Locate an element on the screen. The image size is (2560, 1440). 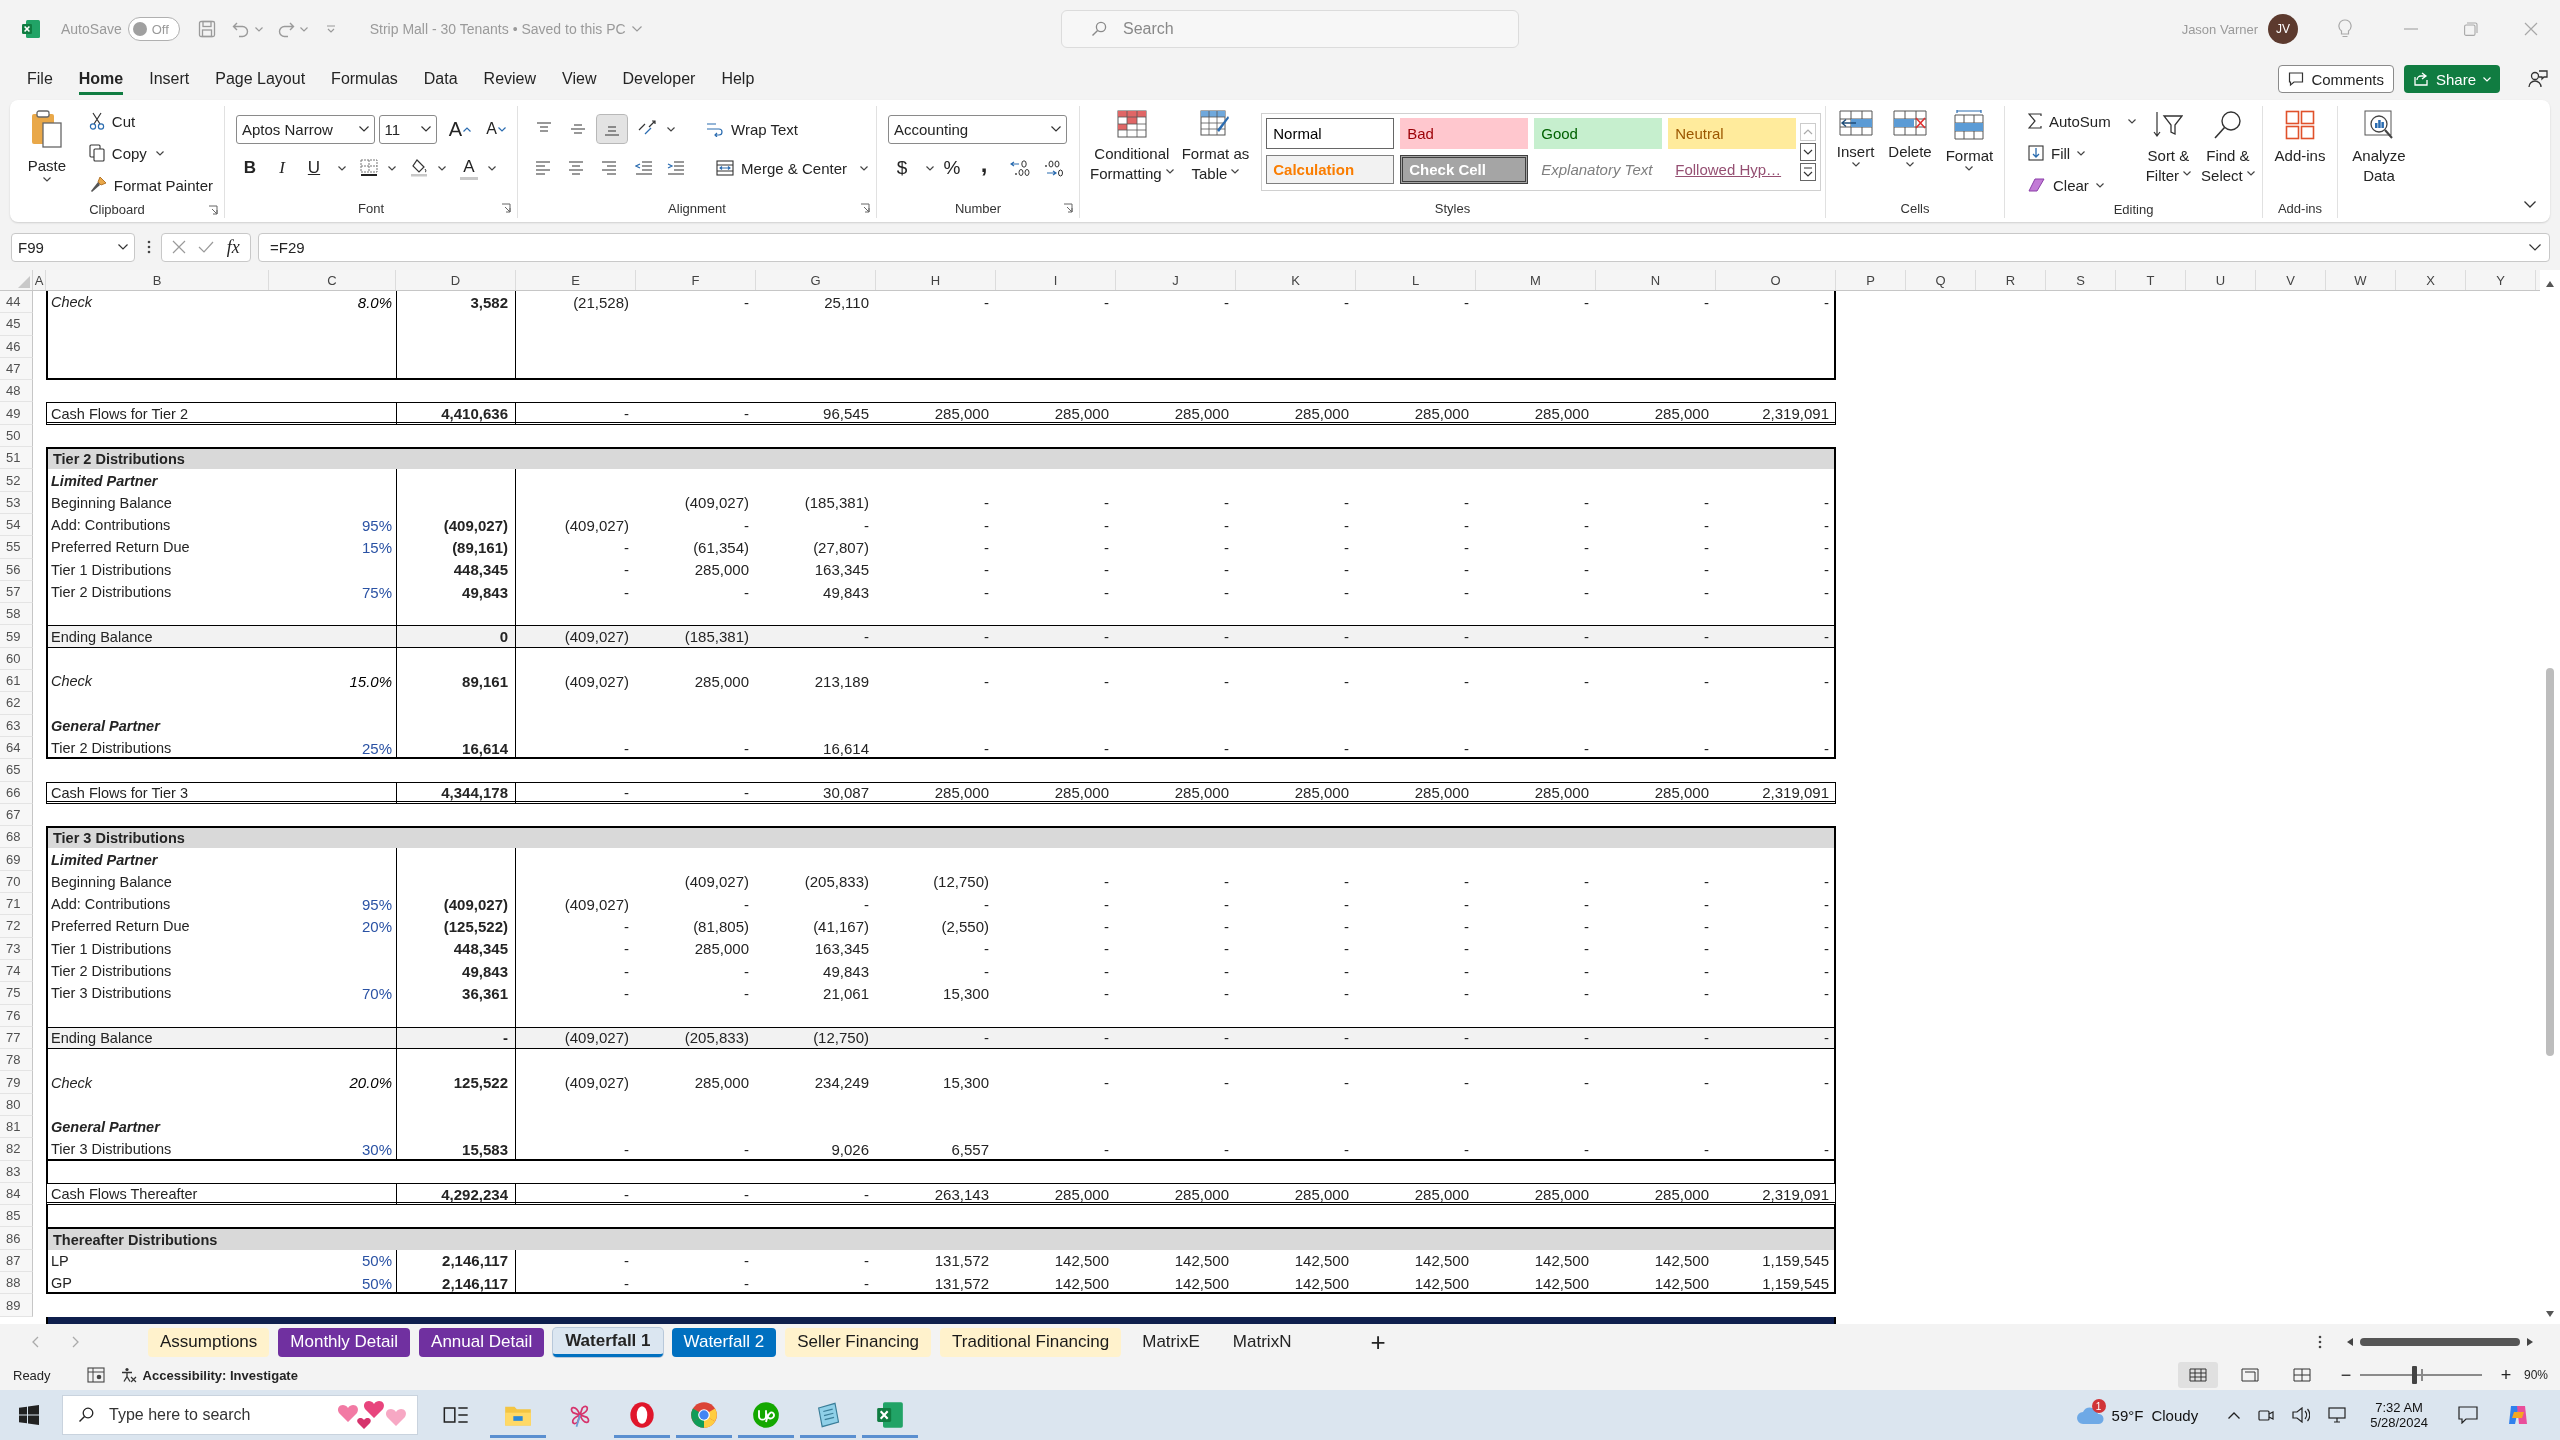
currency-button: $ is located at coordinates (902, 168).